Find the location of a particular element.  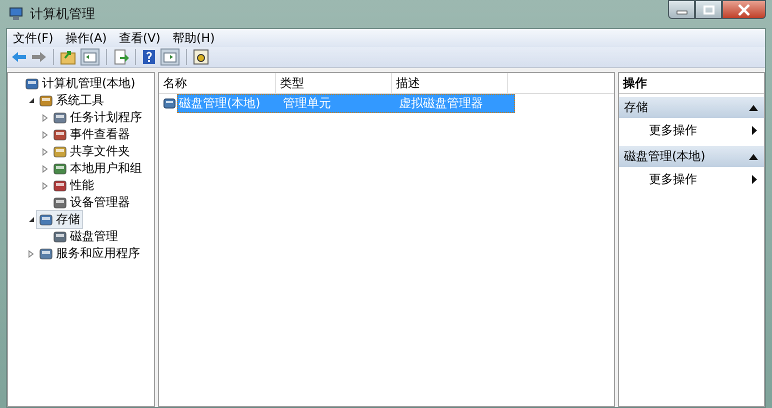

column-header: 类型 is located at coordinates (334, 83).